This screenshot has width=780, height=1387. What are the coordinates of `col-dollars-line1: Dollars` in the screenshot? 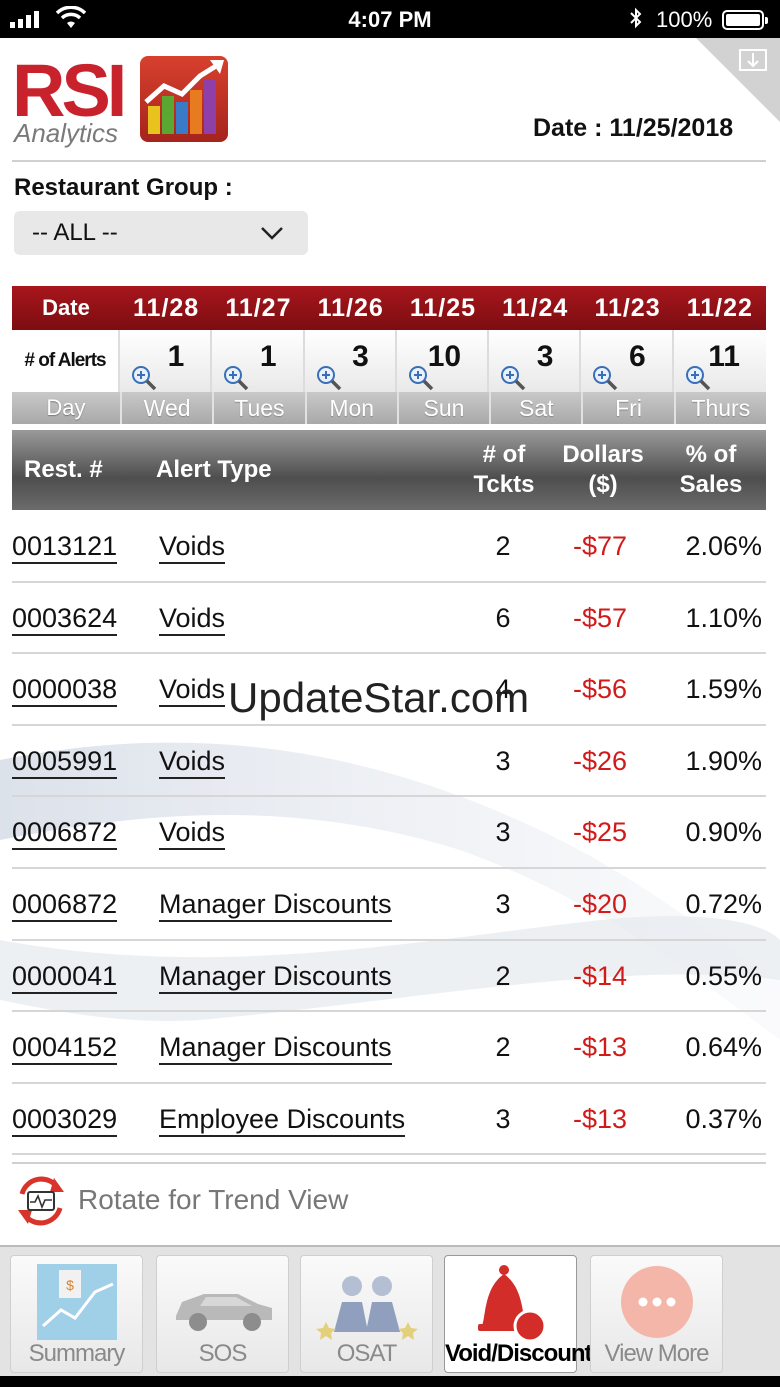 It's located at (603, 454).